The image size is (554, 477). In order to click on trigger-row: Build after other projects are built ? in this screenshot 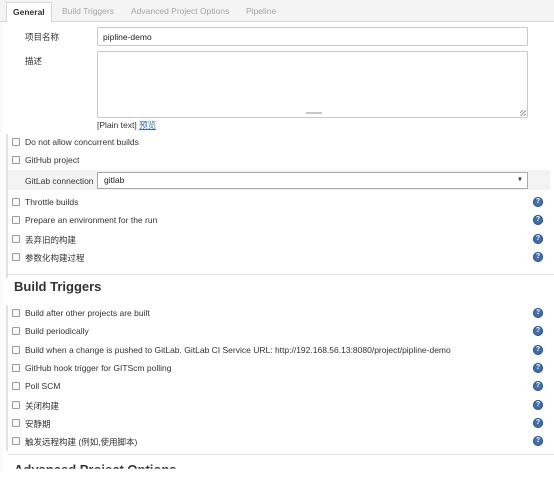, I will do `click(277, 314)`.